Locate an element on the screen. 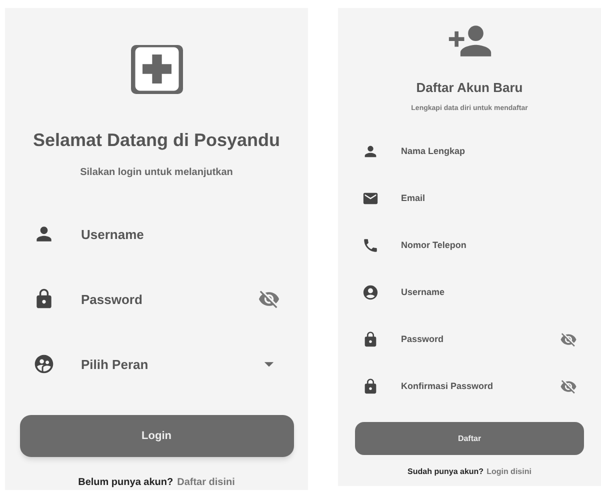 This screenshot has height=492, width=601. placeholder-text: Pilih Peran is located at coordinates (115, 365).